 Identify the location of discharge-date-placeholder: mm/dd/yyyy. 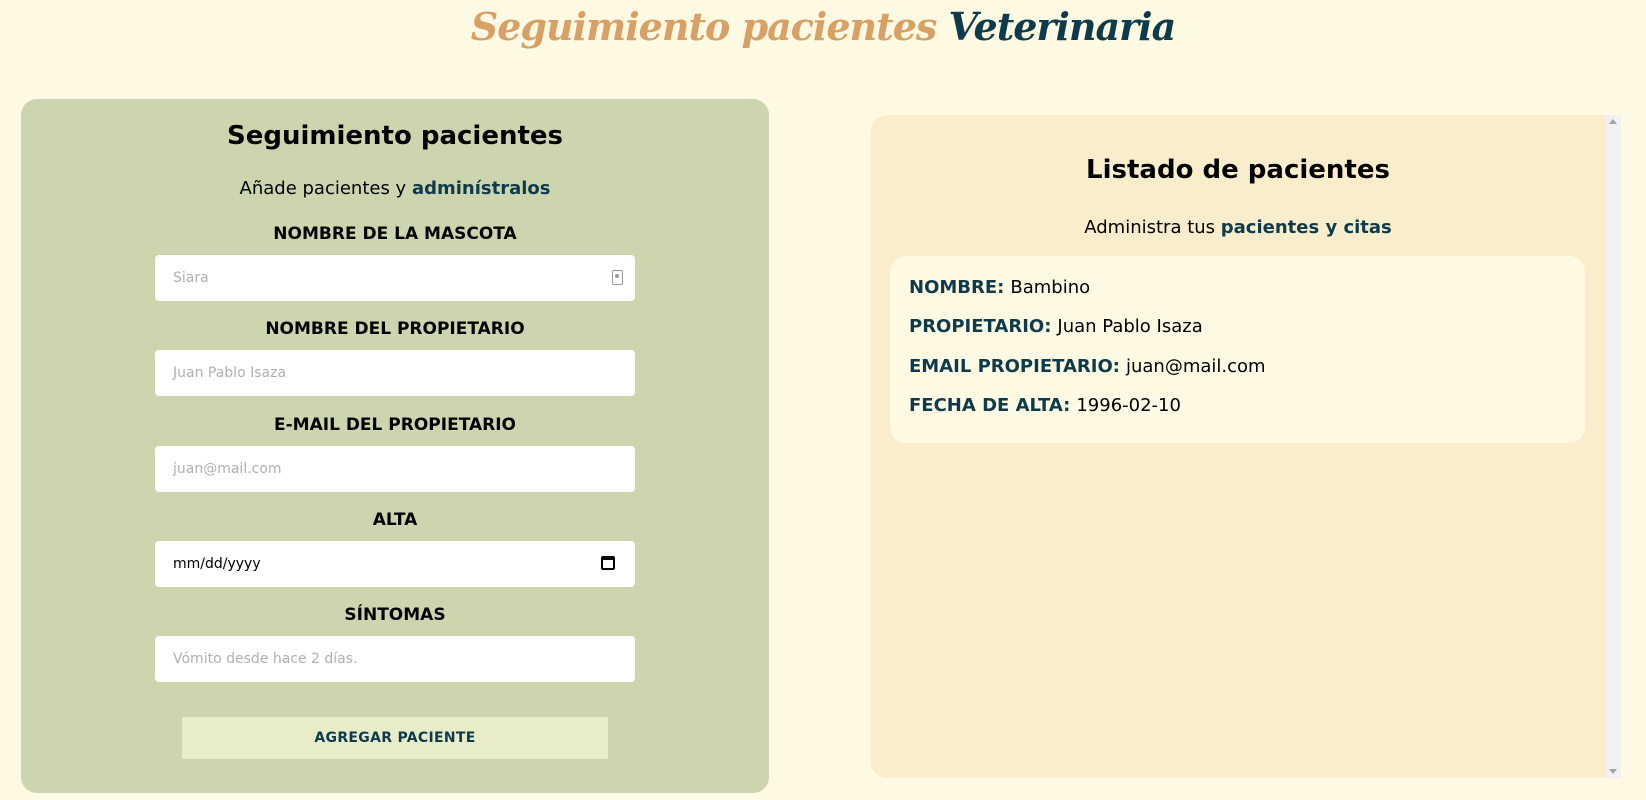
(217, 564).